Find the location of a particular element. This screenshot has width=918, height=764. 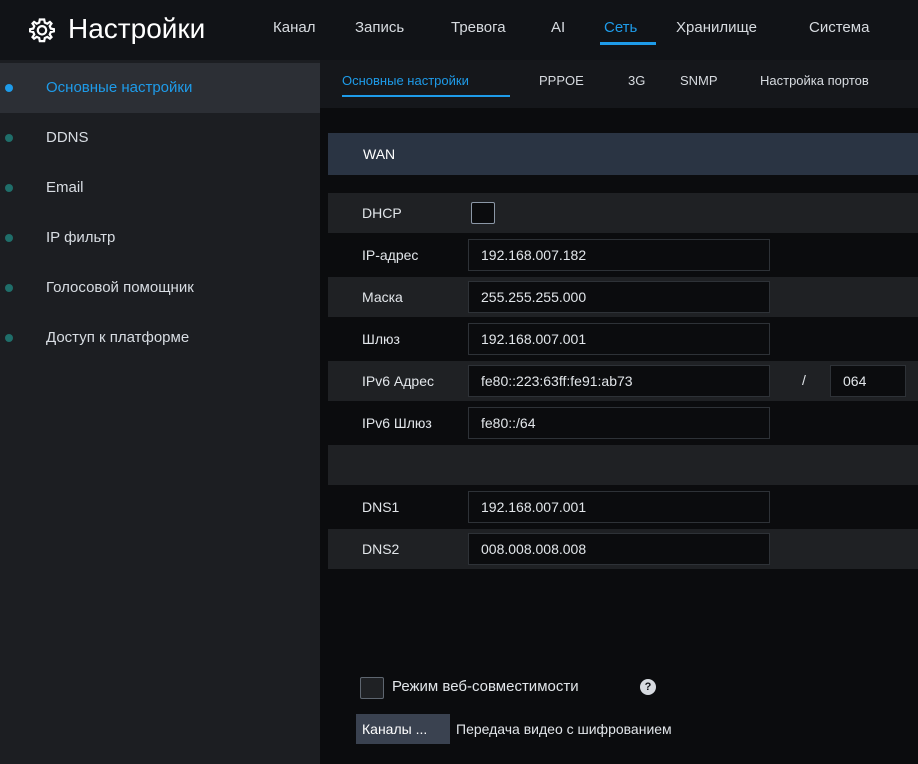

active-subtab-indicator is located at coordinates (426, 96).